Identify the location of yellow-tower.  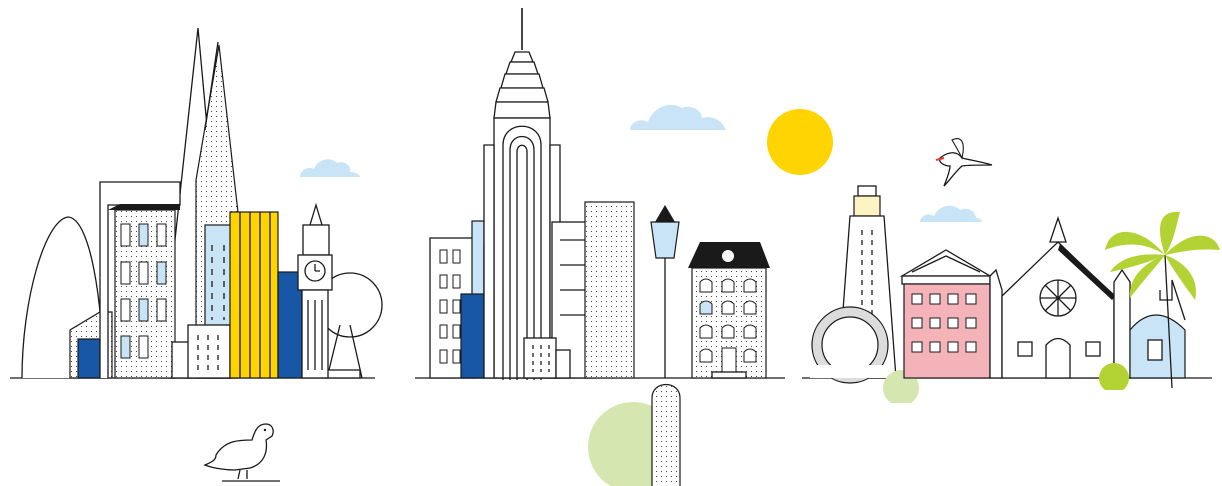
(254, 295).